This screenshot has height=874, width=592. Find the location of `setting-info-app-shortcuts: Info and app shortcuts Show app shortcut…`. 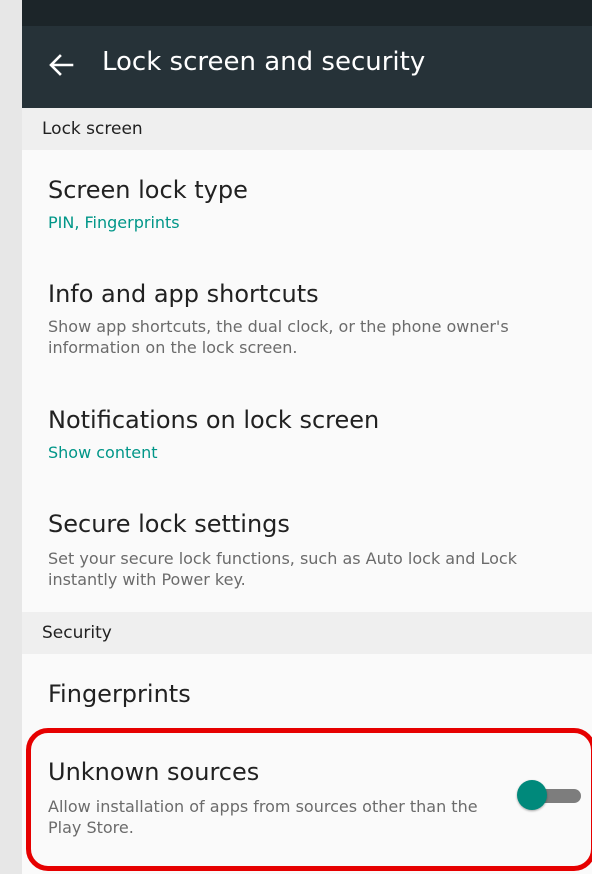

setting-info-app-shortcuts: Info and app shortcuts Show app shortcut… is located at coordinates (307, 314).